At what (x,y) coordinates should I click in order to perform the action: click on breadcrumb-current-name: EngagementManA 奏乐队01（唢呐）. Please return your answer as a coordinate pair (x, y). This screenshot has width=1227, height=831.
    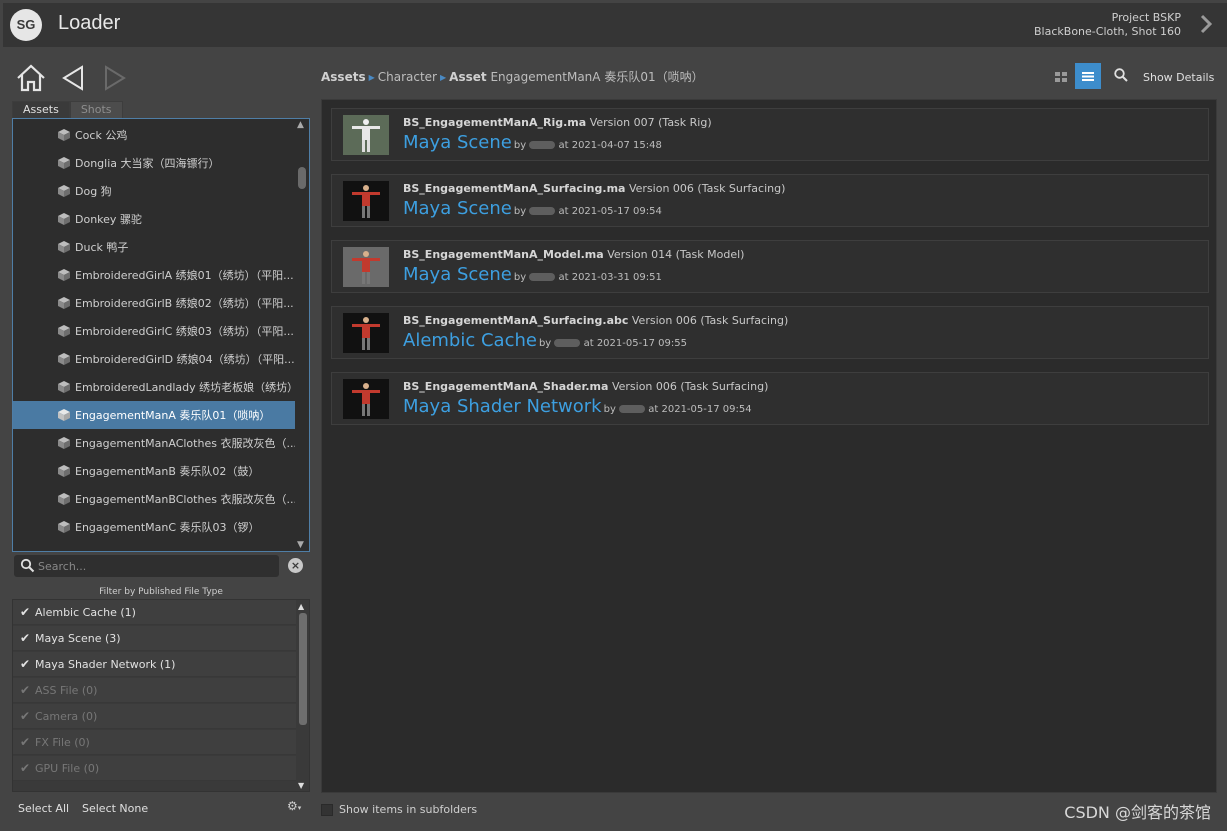
    Looking at the image, I should click on (597, 77).